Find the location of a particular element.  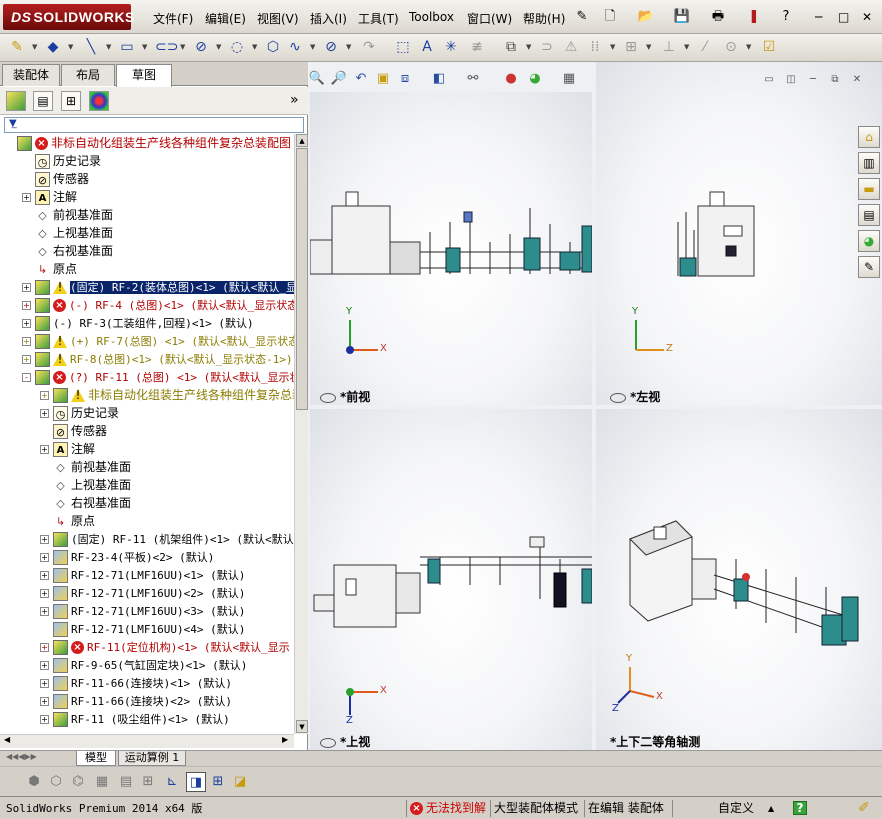

hidden-lines-icon: ⬡ is located at coordinates (56, 782).